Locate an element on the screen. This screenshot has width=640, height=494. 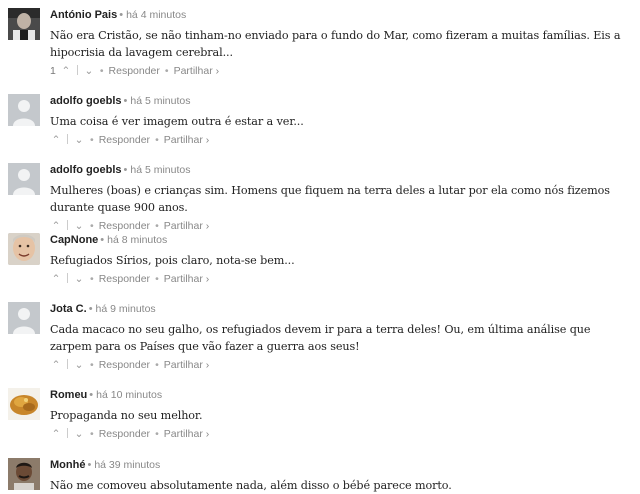
comment-author: Monhé is located at coordinates (67, 465).